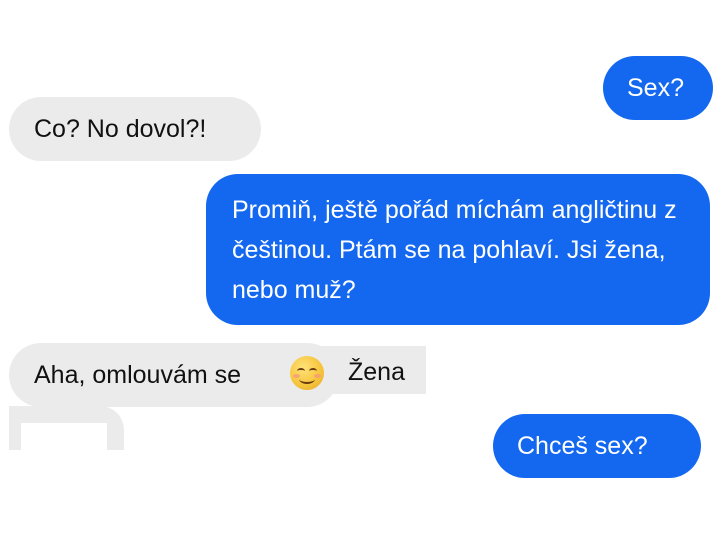  I want to click on message-text: Aha, omlouvám se, so click(138, 375).